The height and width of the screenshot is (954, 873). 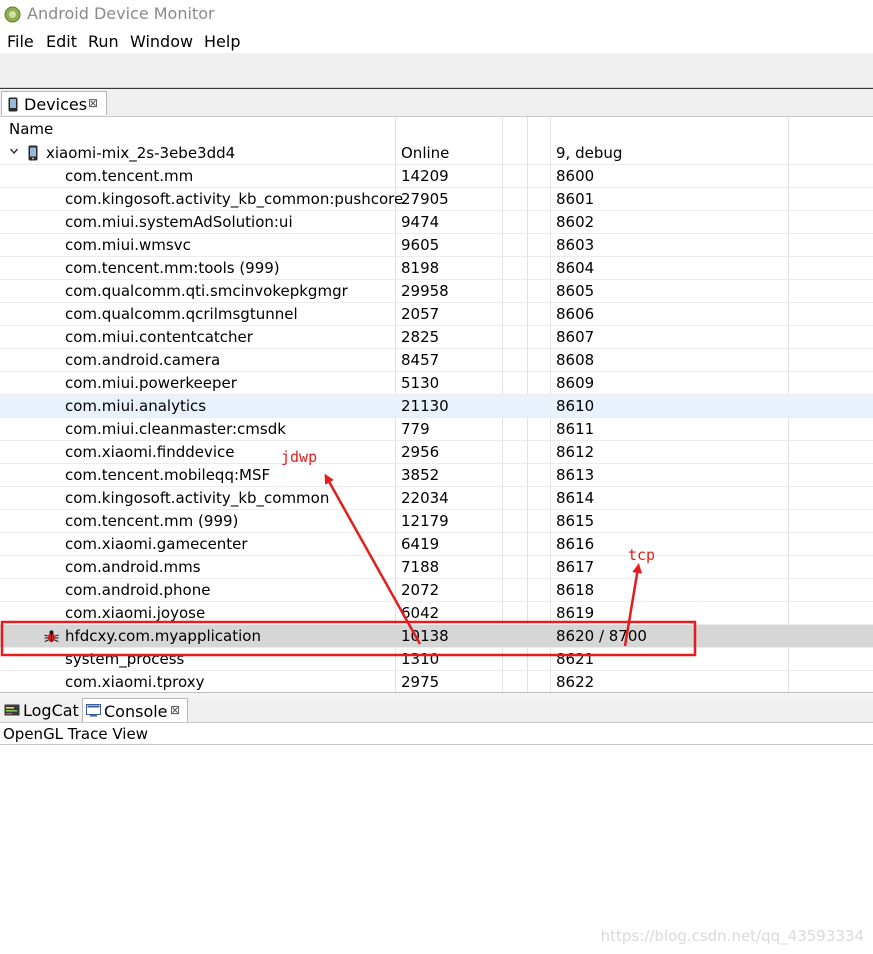 What do you see at coordinates (575, 567) in the screenshot?
I see `process-port: 8617` at bounding box center [575, 567].